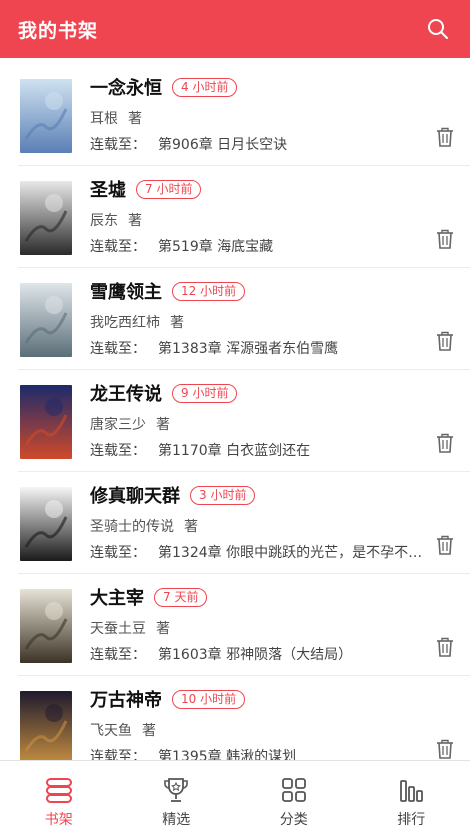 The height and width of the screenshot is (838, 470). Describe the element at coordinates (125, 323) in the screenshot. I see `author-name: 我吃西红柿` at that location.